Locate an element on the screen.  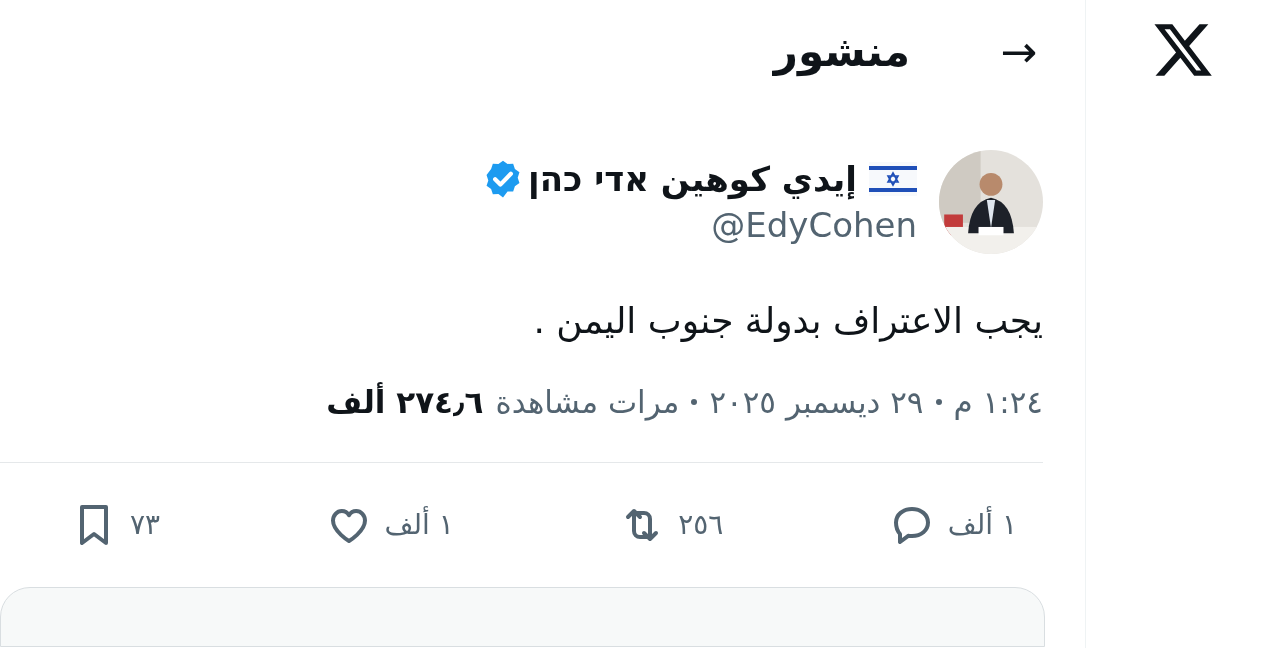
bookmark-button: ٧٣ is located at coordinates (128, 524).